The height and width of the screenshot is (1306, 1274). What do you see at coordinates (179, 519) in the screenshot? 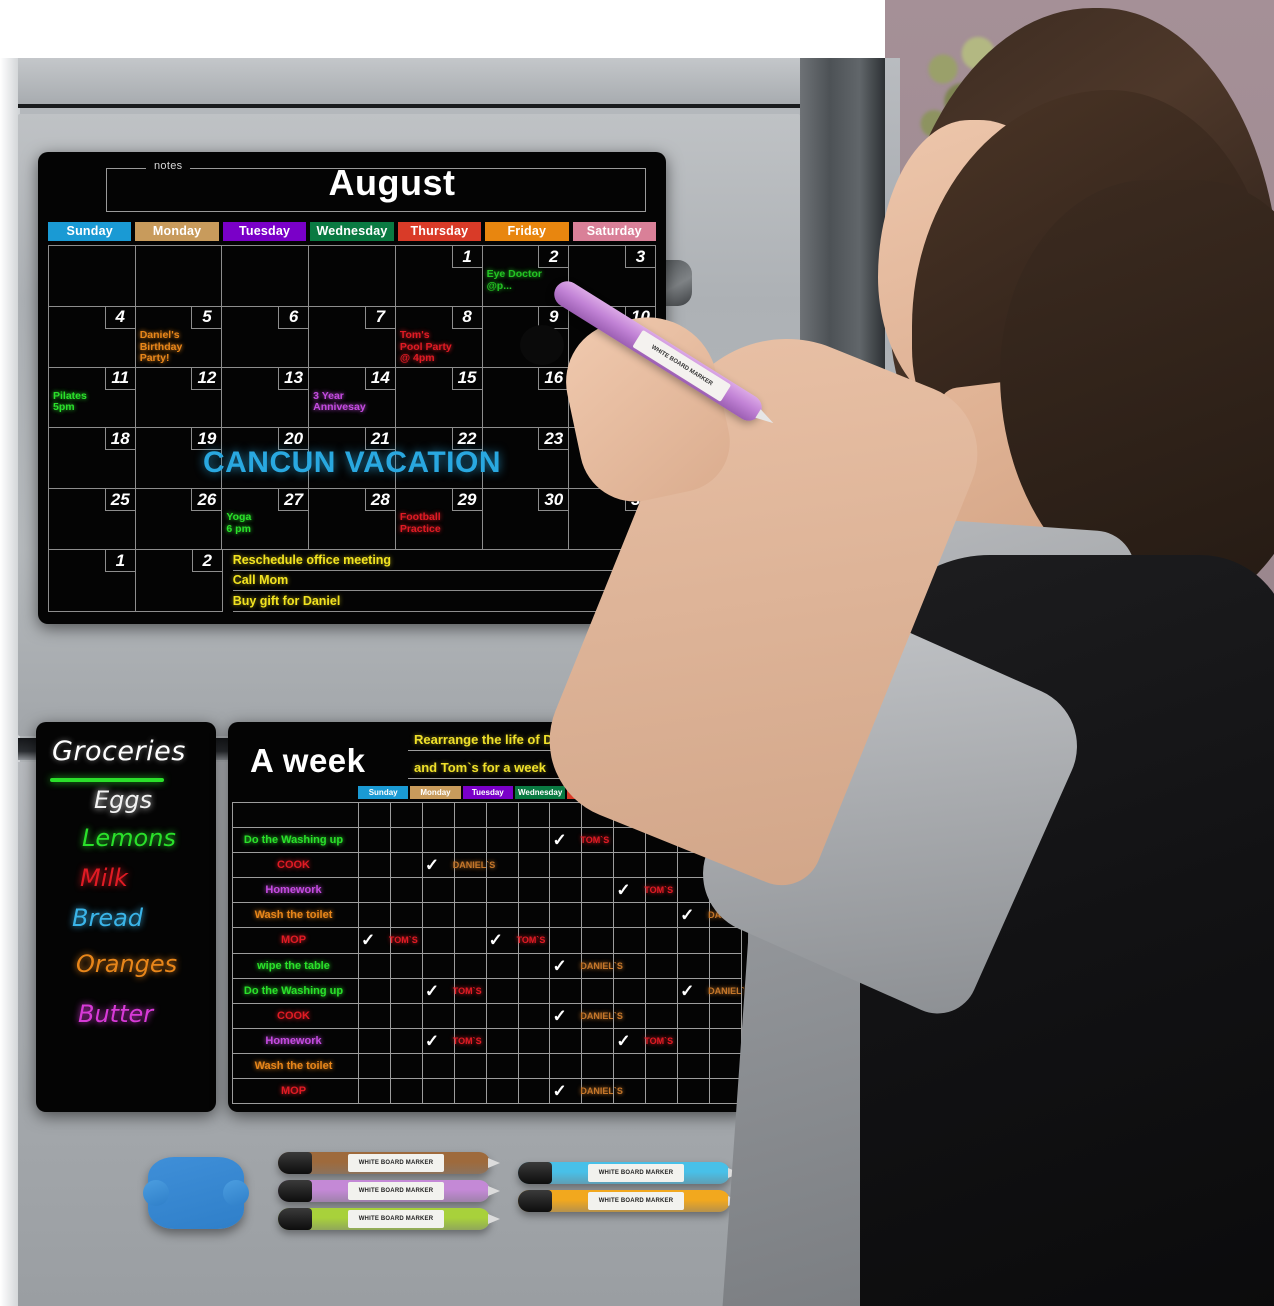
I see `calendar-day-cell: 26` at bounding box center [179, 519].